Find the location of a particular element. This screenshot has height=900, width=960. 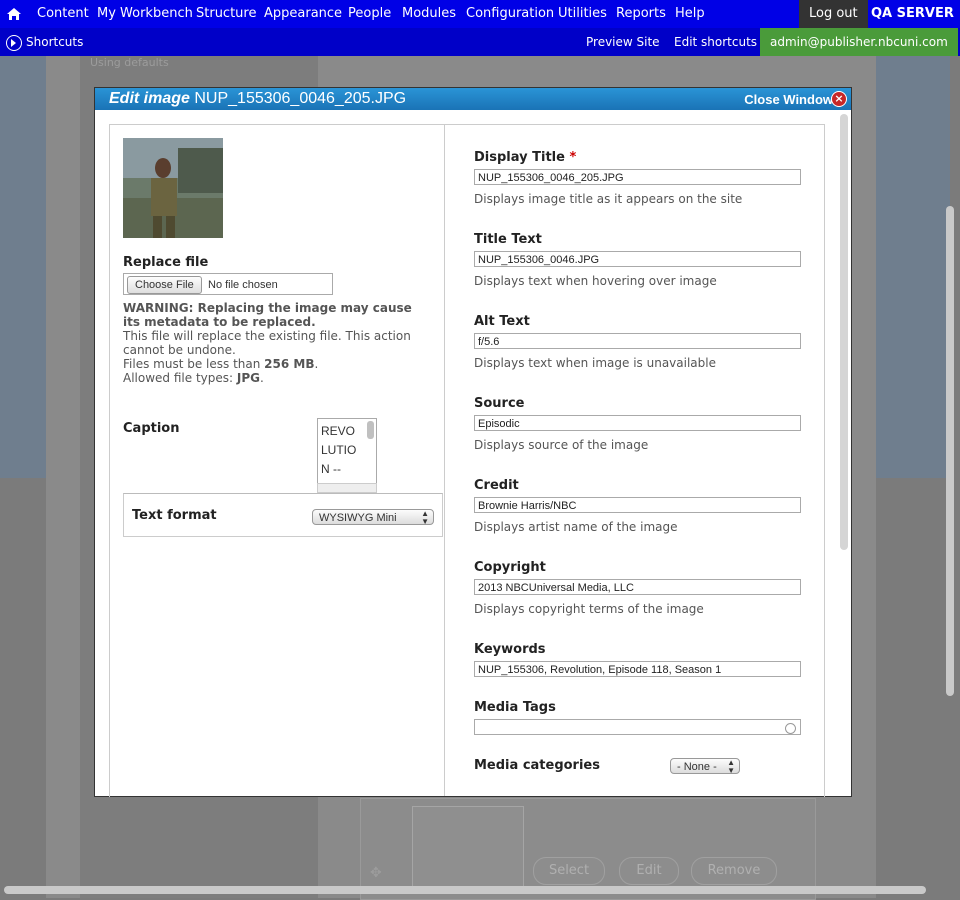

text-format-select: WYSIWYG Mini ▲ ▼ is located at coordinates (373, 517).